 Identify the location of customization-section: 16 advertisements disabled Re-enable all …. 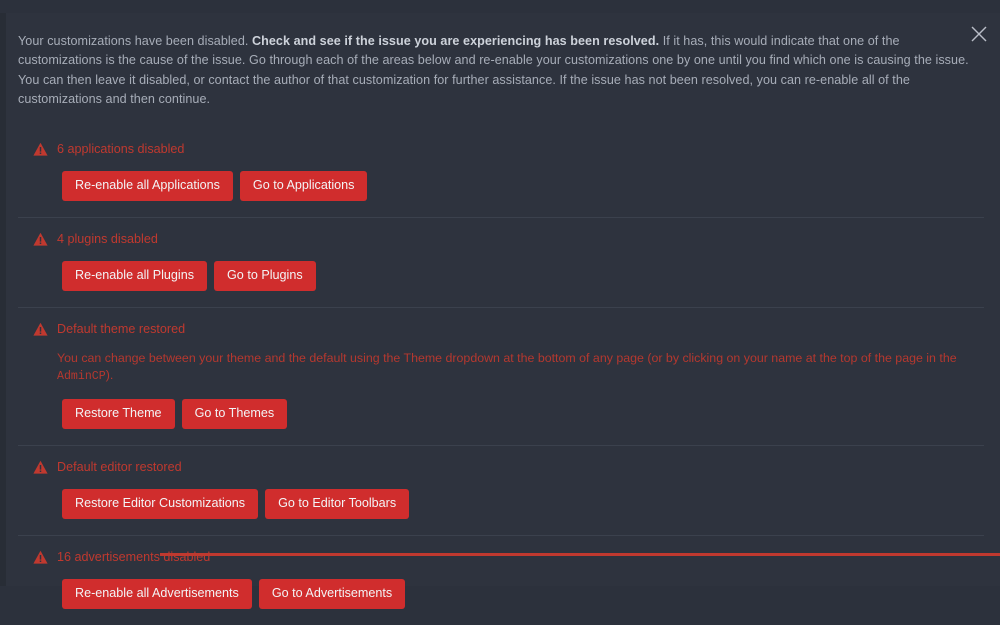
(501, 579).